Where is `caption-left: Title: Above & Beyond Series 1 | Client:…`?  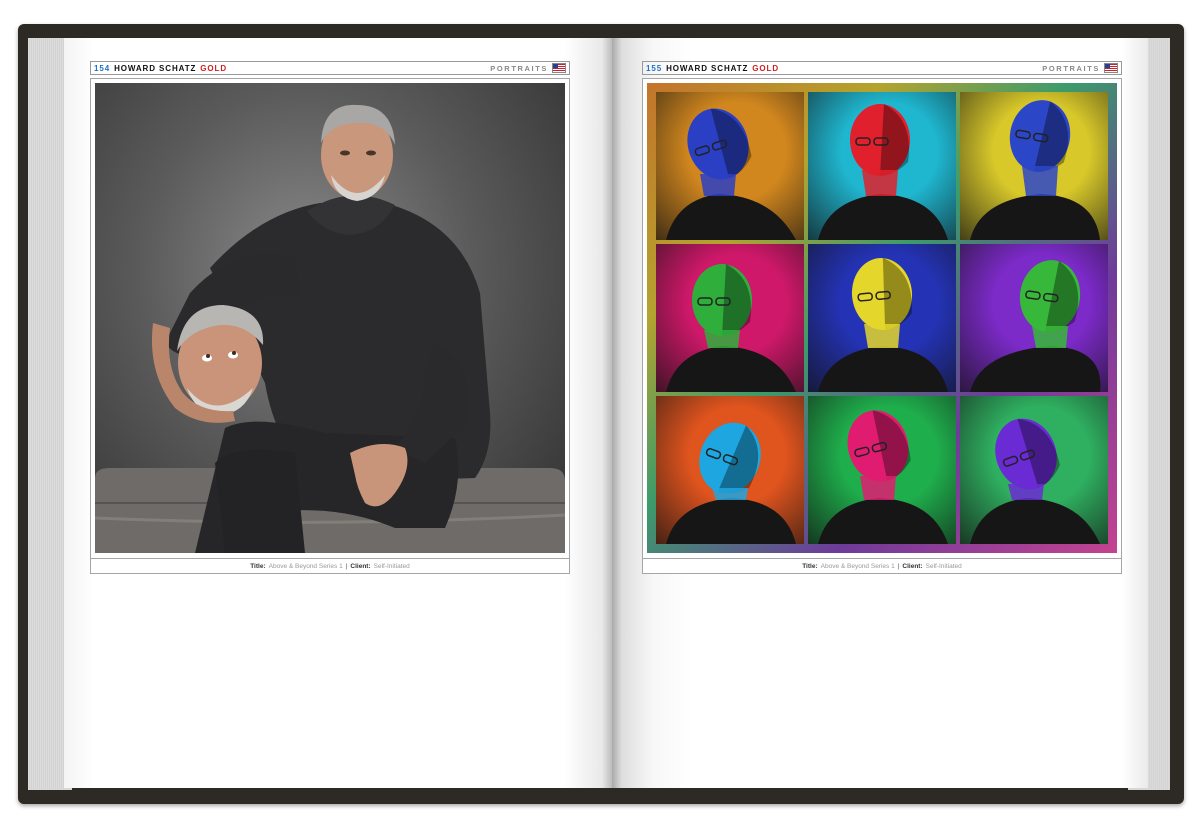 caption-left: Title: Above & Beyond Series 1 | Client:… is located at coordinates (330, 565).